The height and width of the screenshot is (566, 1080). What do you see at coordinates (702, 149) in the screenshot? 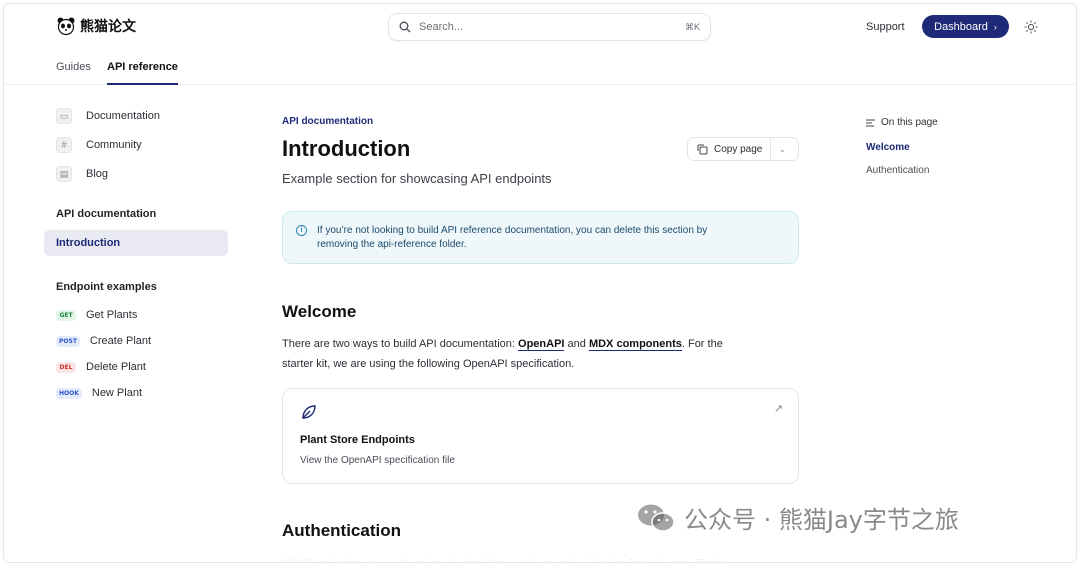
I see `copy-icon` at bounding box center [702, 149].